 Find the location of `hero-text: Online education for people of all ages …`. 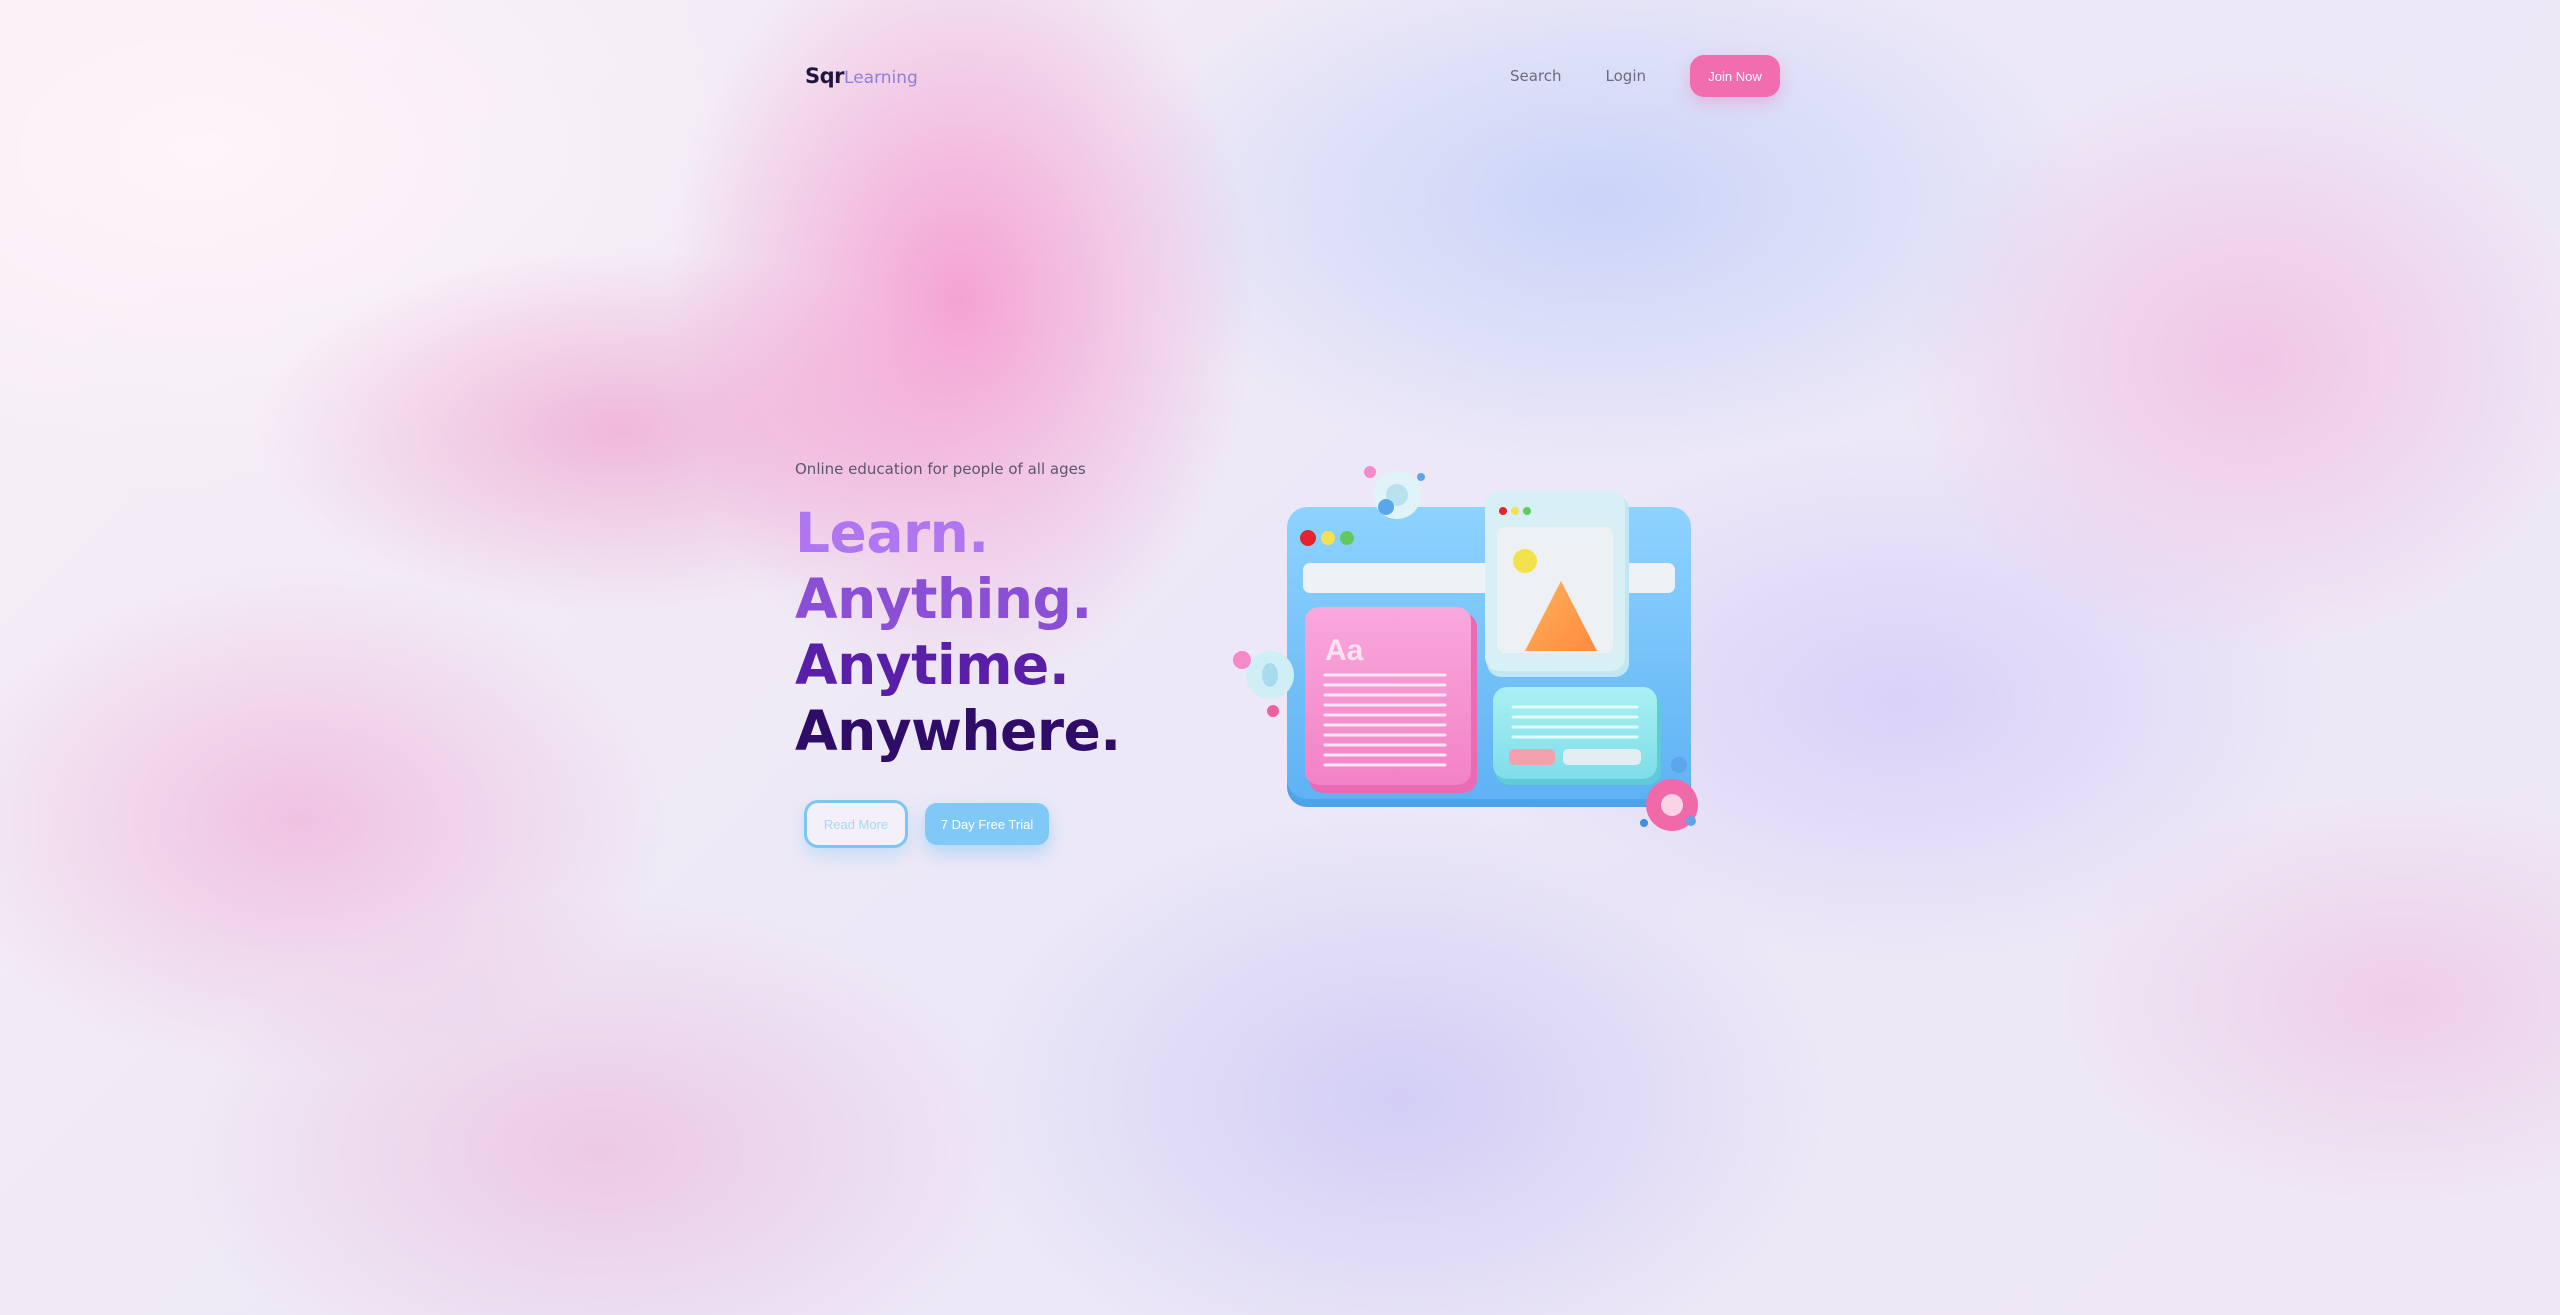

hero-text: Online education for people of all ages … is located at coordinates (958, 612).